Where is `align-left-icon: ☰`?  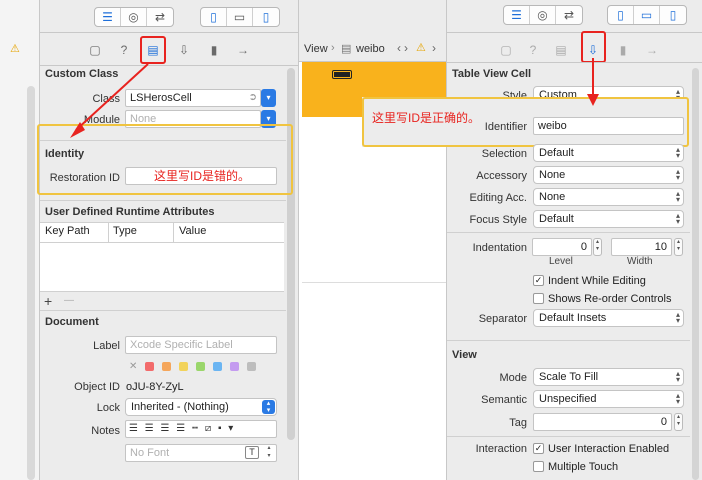
align-left-icon: ☰ is located at coordinates (134, 428).